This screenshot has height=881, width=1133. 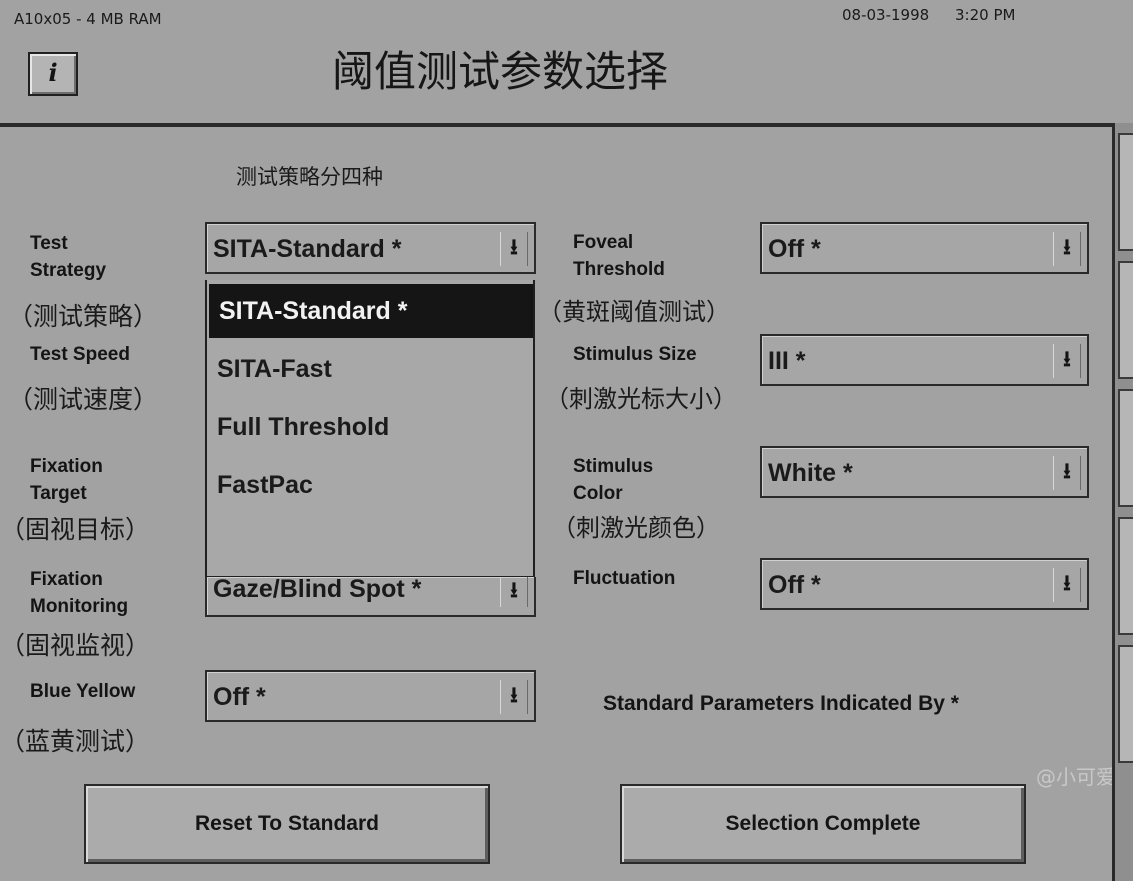 What do you see at coordinates (75, 529) in the screenshot?
I see `fixation-target-cn-label: （固视目标）` at bounding box center [75, 529].